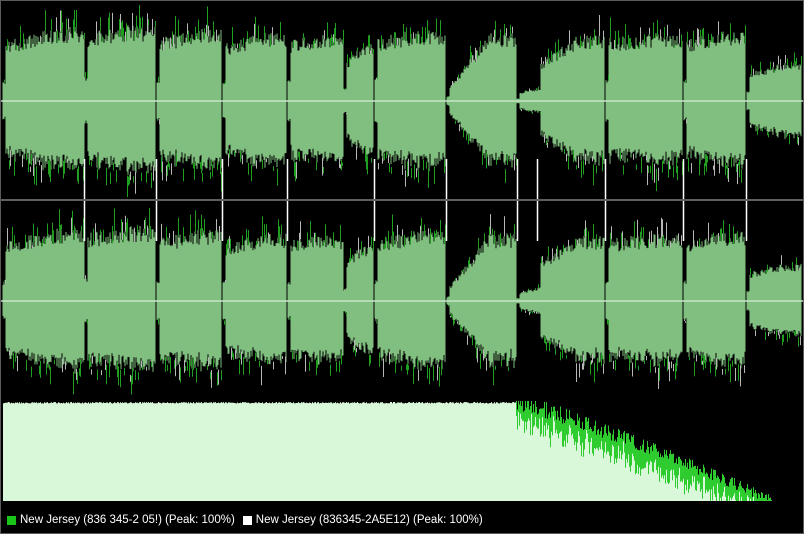  I want to click on legend-swatch-white, so click(247, 520).